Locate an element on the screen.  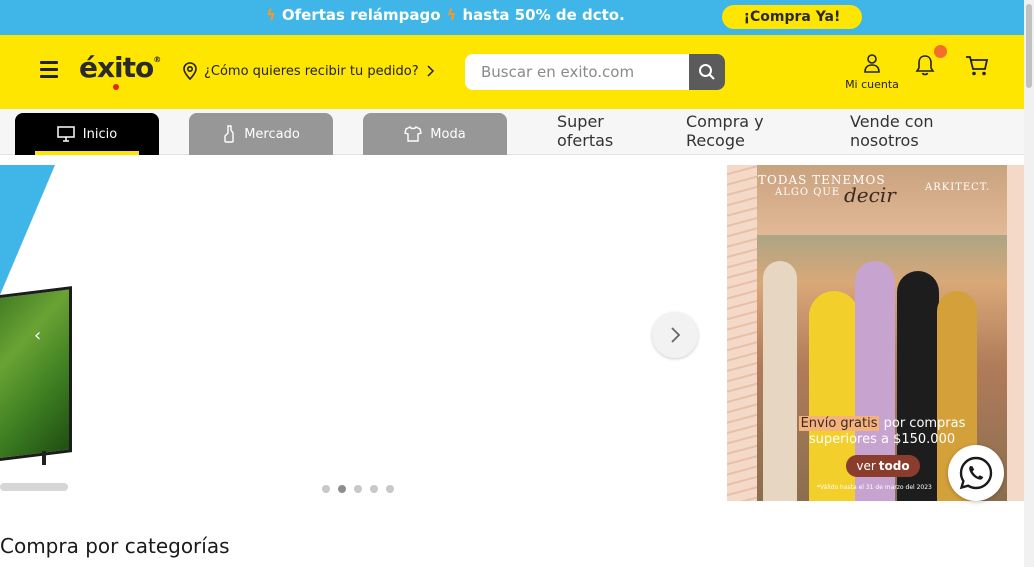
logo-text: éxito is located at coordinates (116, 67).